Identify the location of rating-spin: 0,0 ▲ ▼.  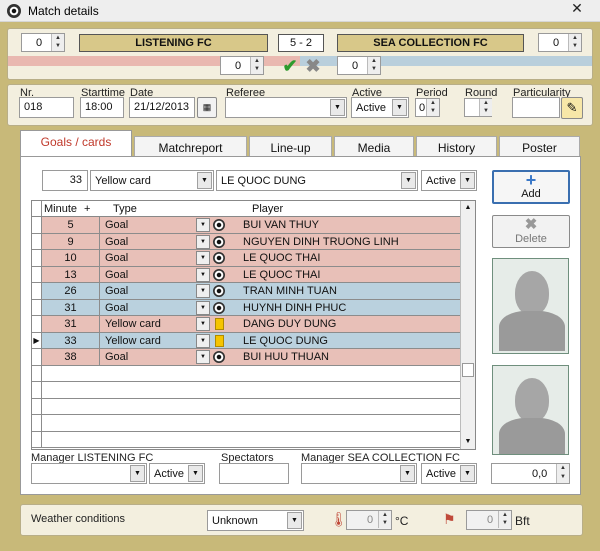
(530, 473).